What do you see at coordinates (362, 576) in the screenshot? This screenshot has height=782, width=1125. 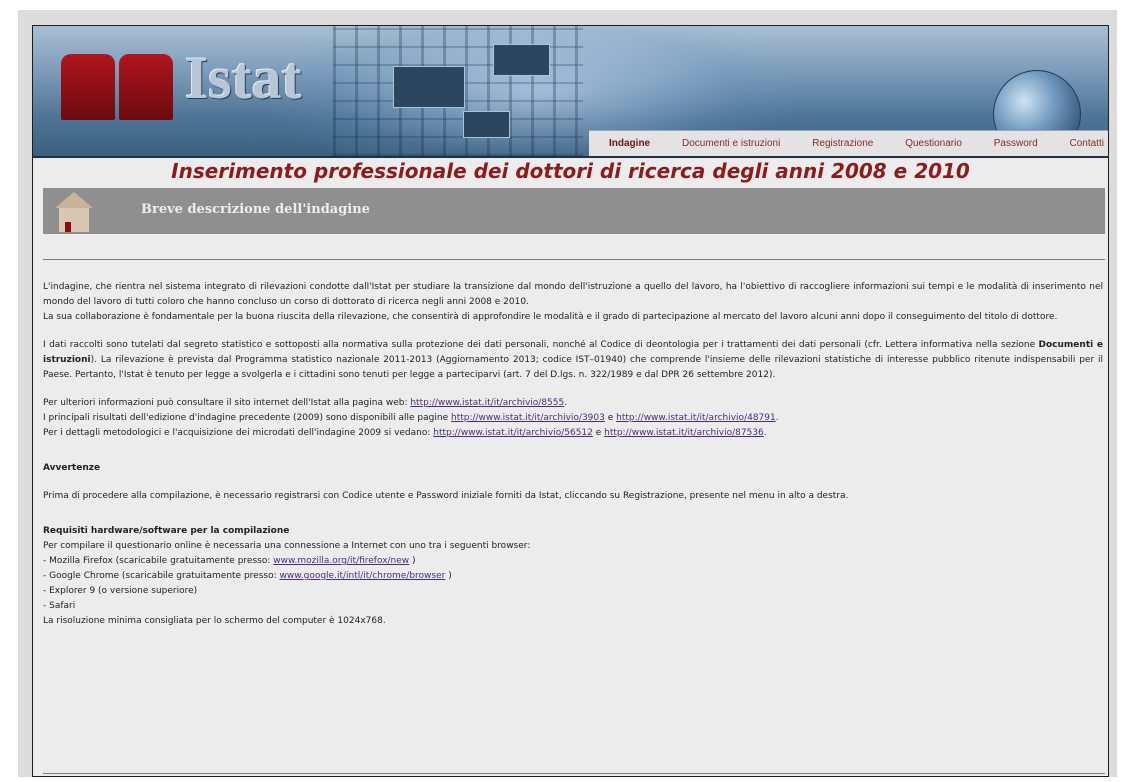 I see `chrome-link: www.google.it/intl/it/chrome/browser` at bounding box center [362, 576].